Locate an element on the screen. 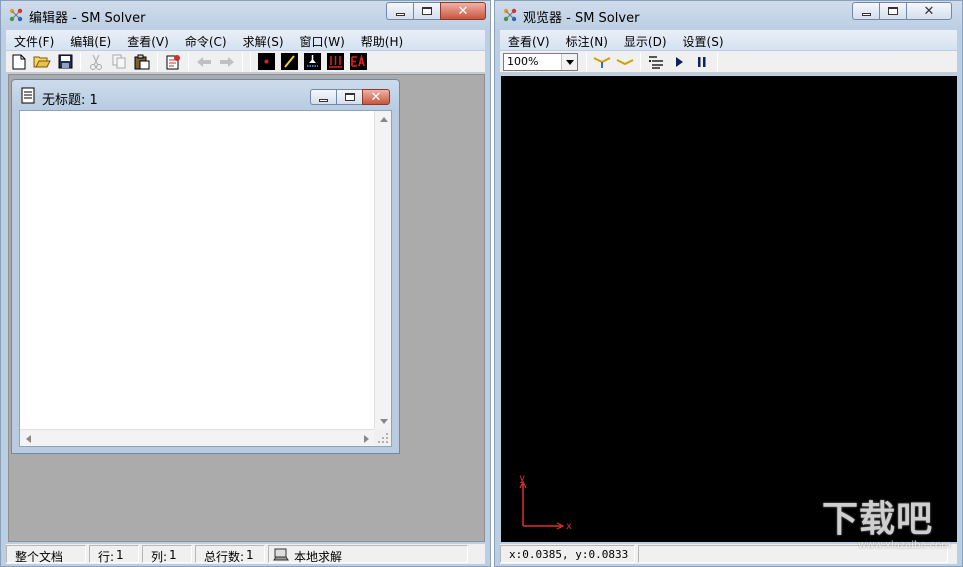  play-icon is located at coordinates (679, 61).